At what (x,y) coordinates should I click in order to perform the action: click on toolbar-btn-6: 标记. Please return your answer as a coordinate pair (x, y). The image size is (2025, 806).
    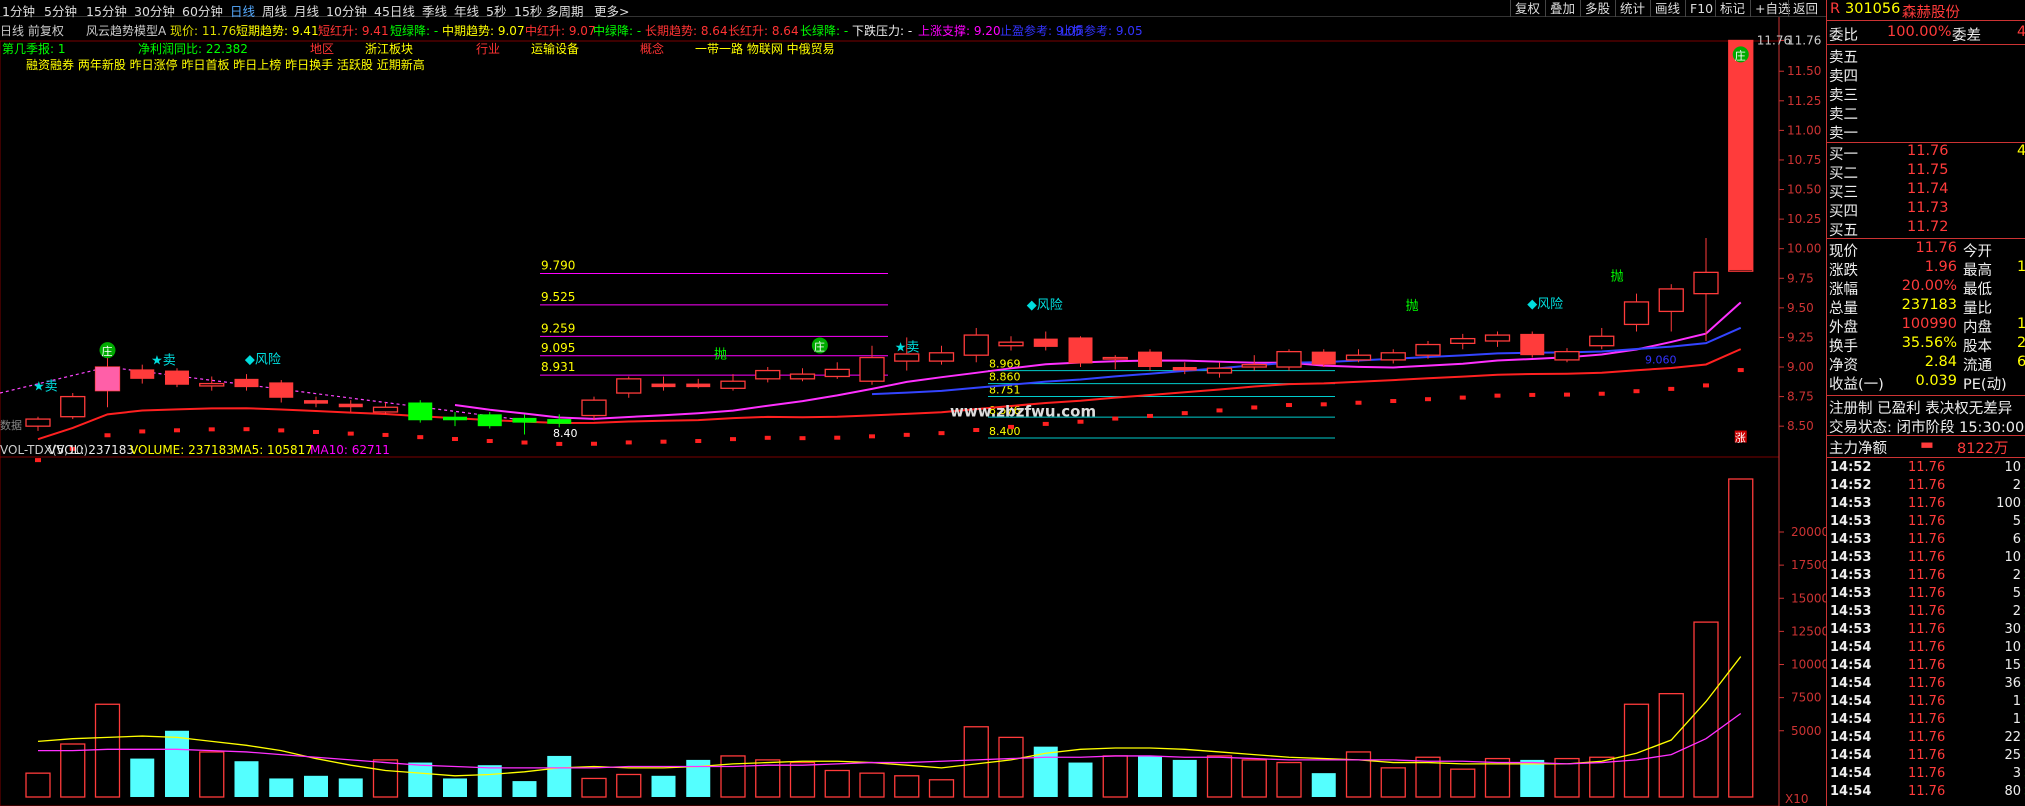
    Looking at the image, I should click on (1730, 8).